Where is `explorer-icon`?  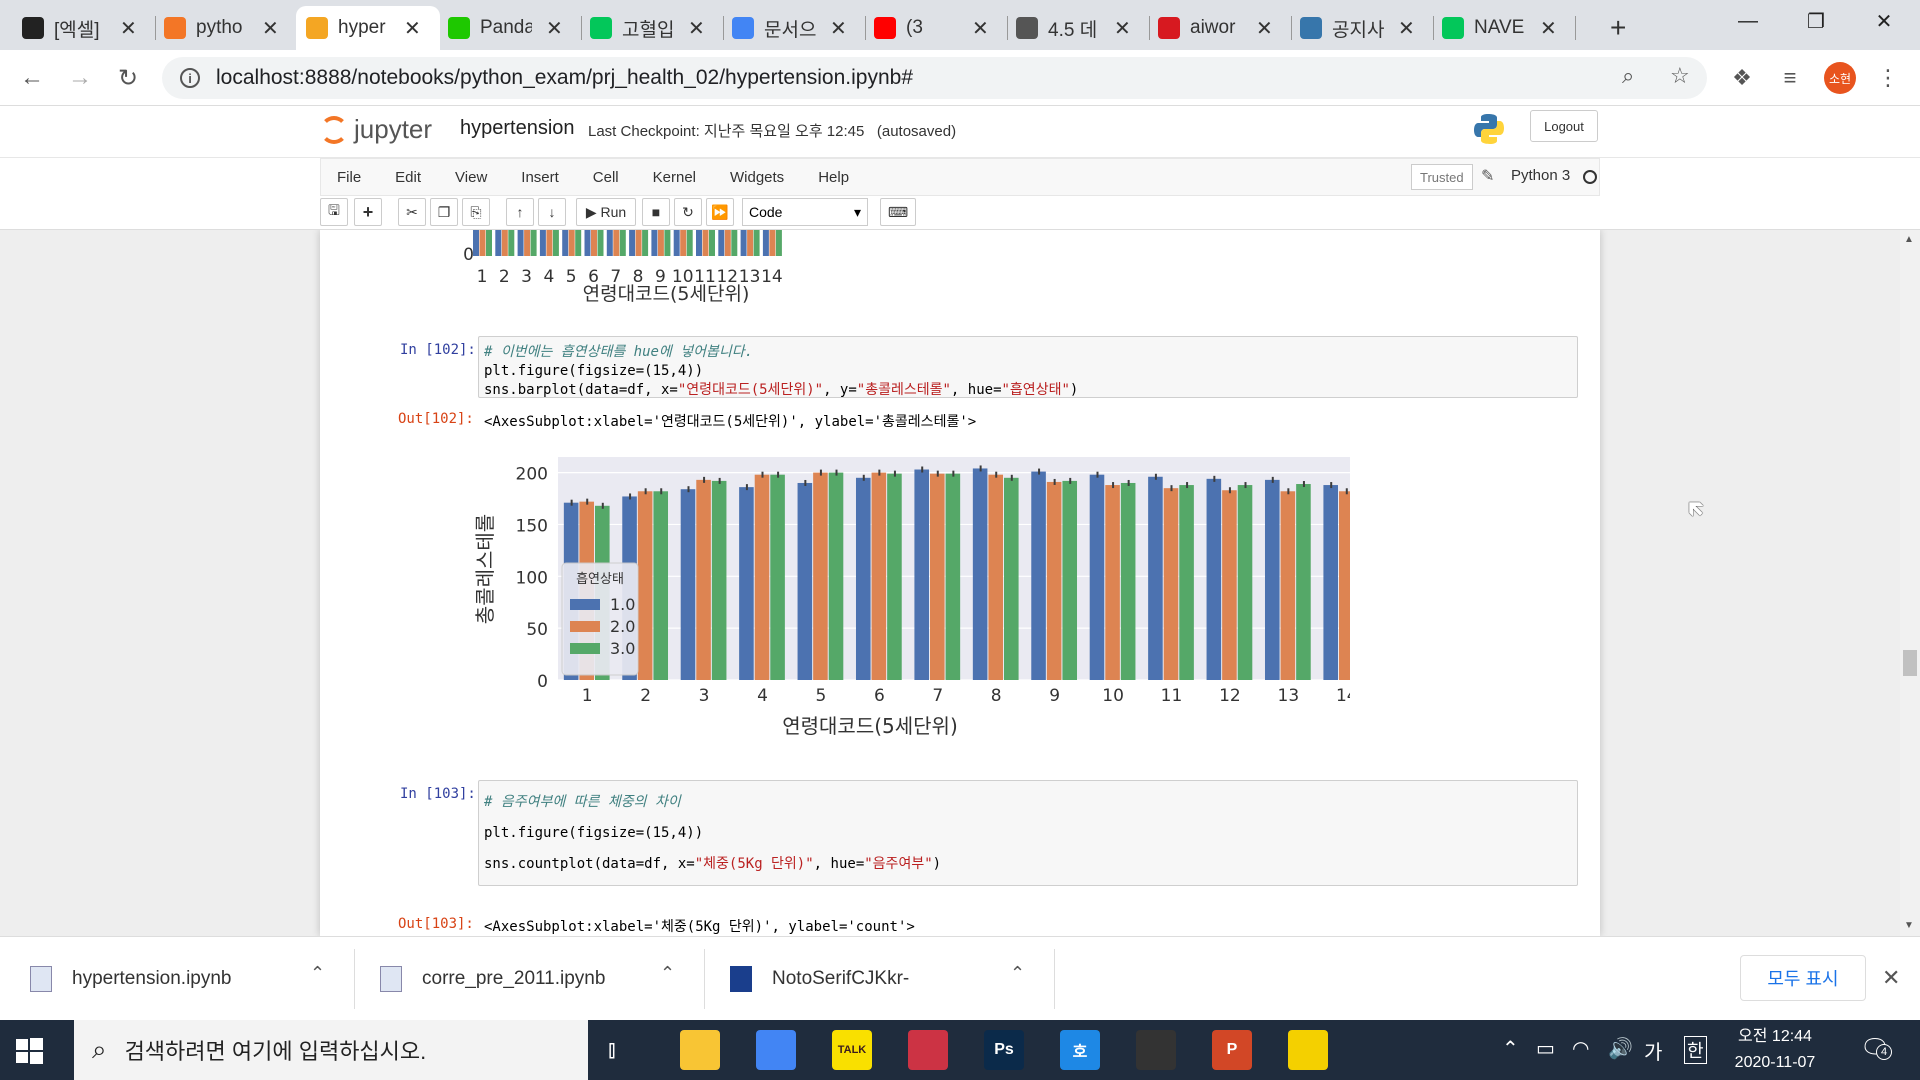
explorer-icon is located at coordinates (700, 1050).